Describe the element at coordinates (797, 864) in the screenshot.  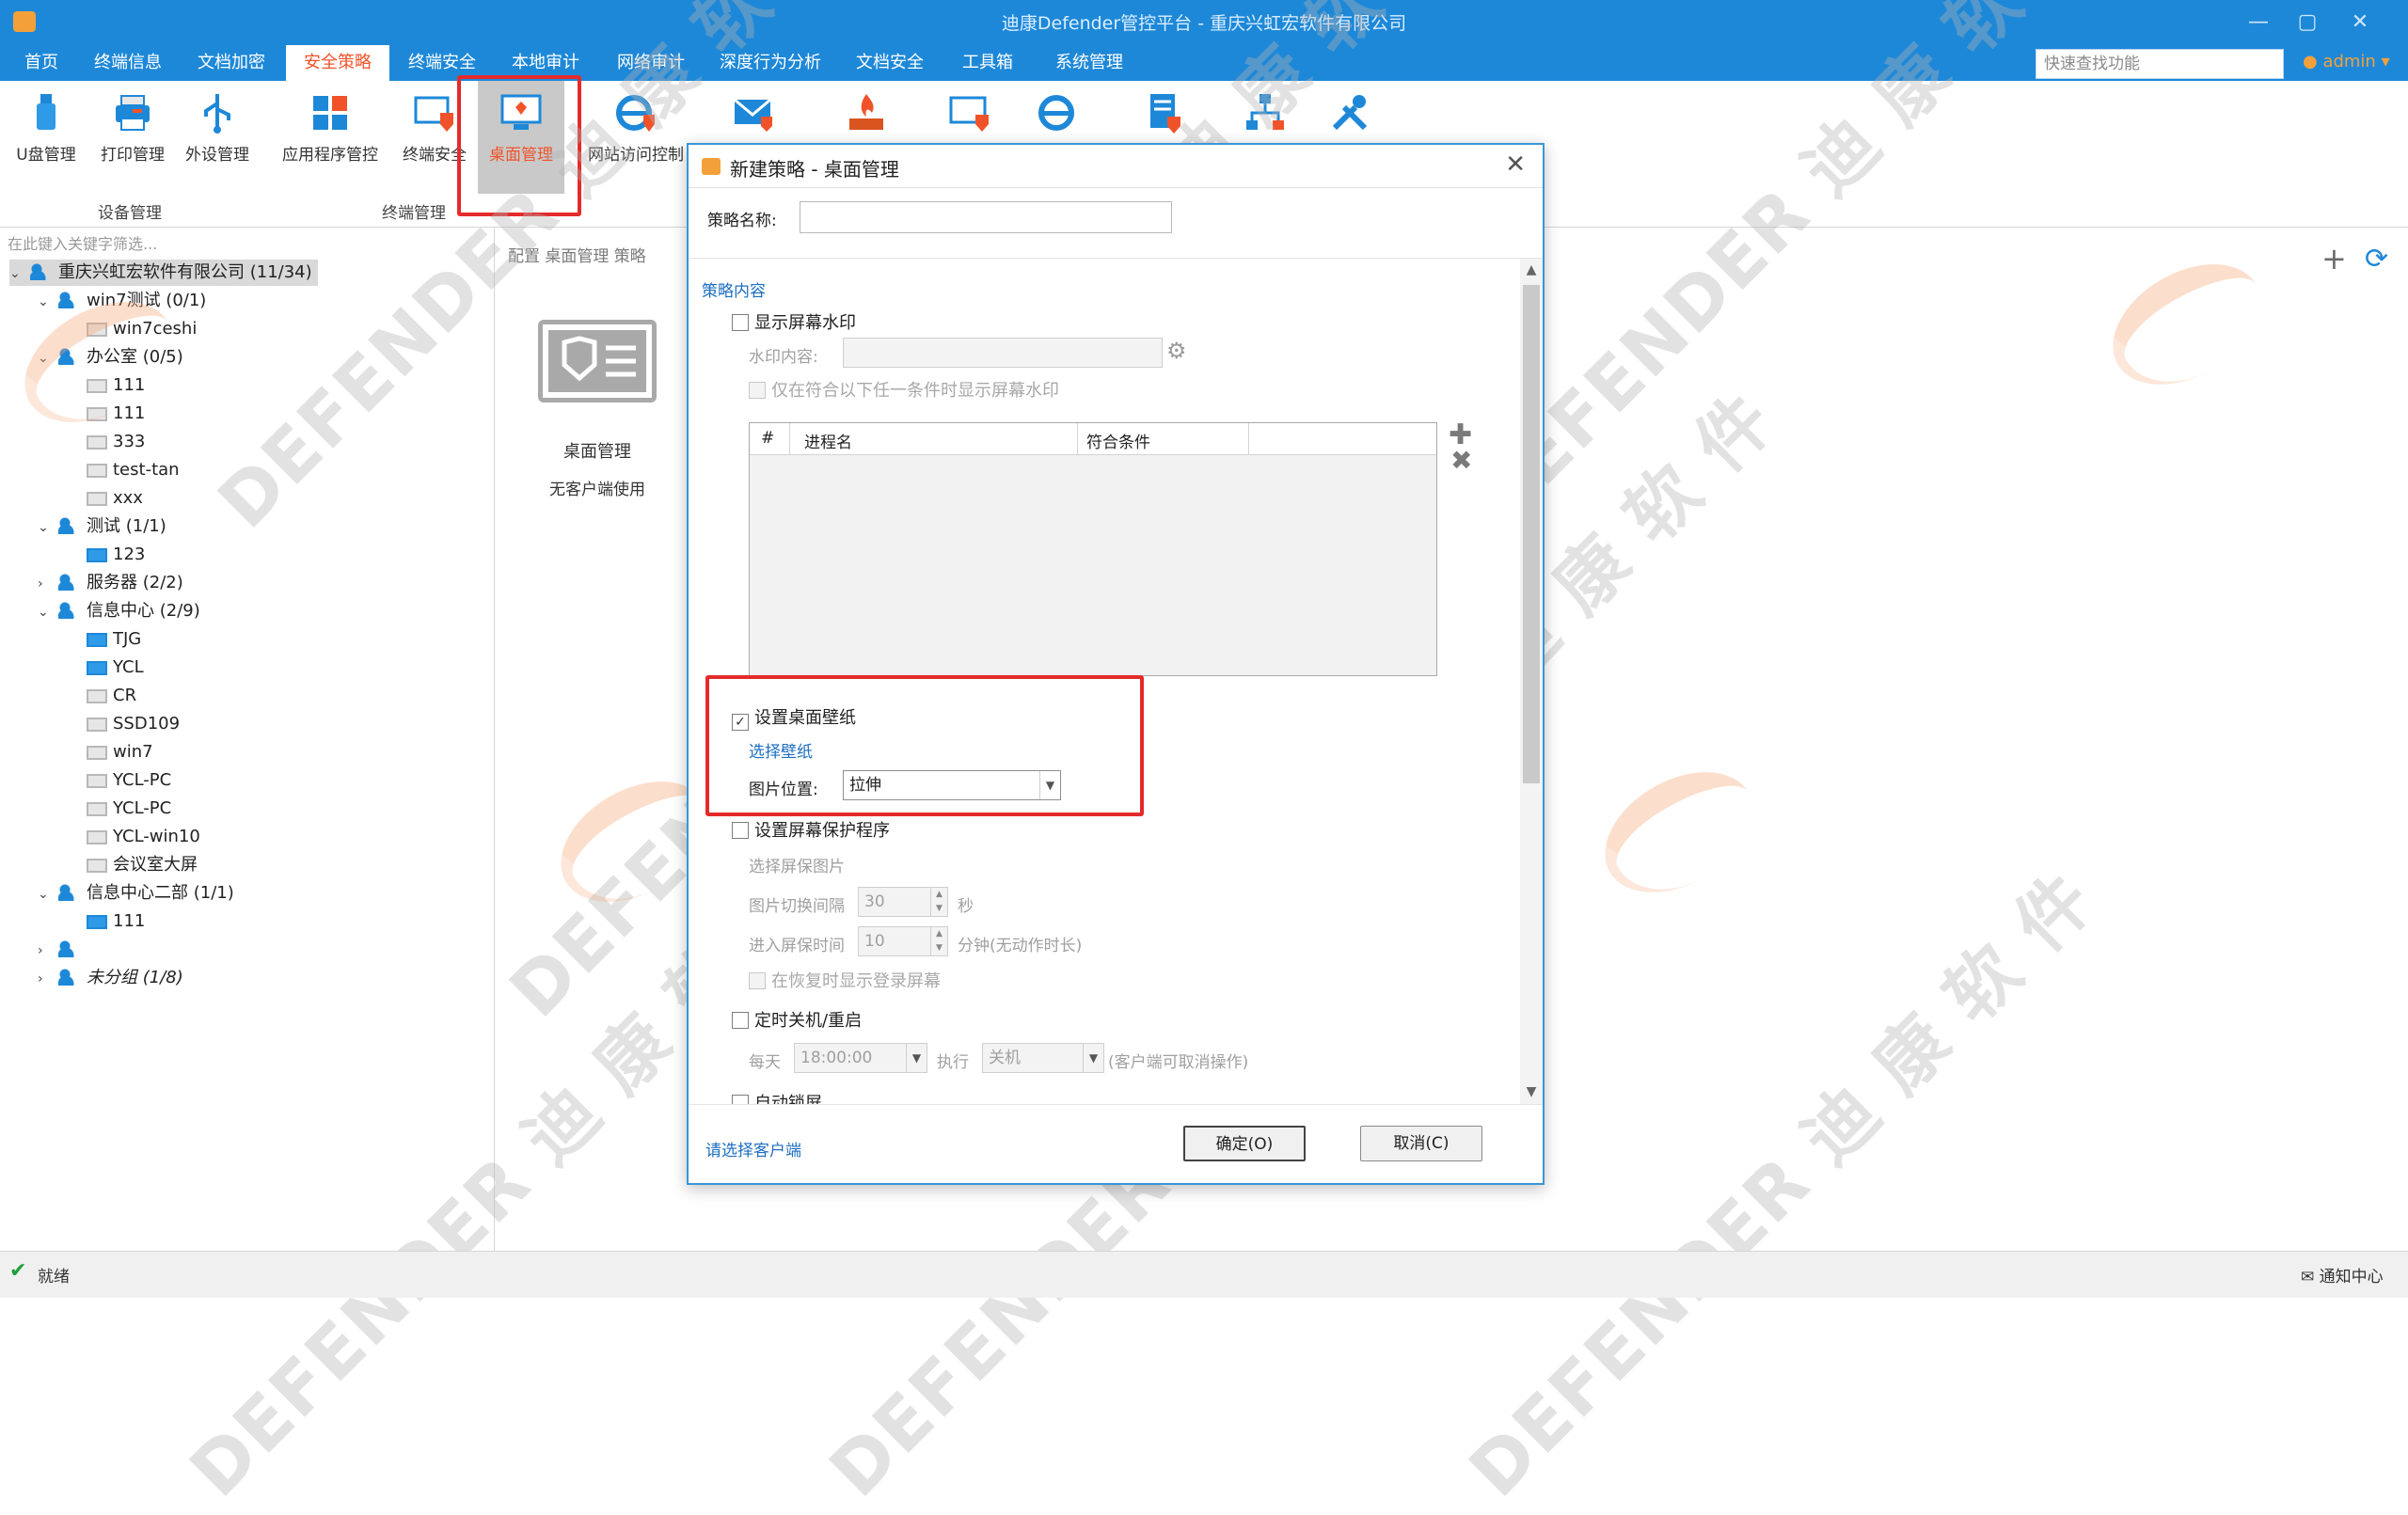
I see `choose-screensaver-pic: 选择屏保图片` at that location.